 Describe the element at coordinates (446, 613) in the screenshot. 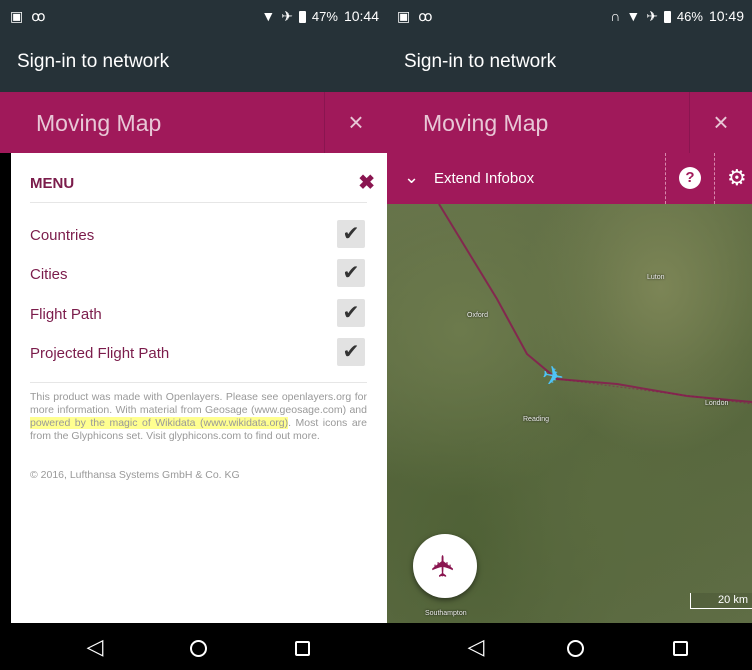

I see `place-label: Southampton` at that location.